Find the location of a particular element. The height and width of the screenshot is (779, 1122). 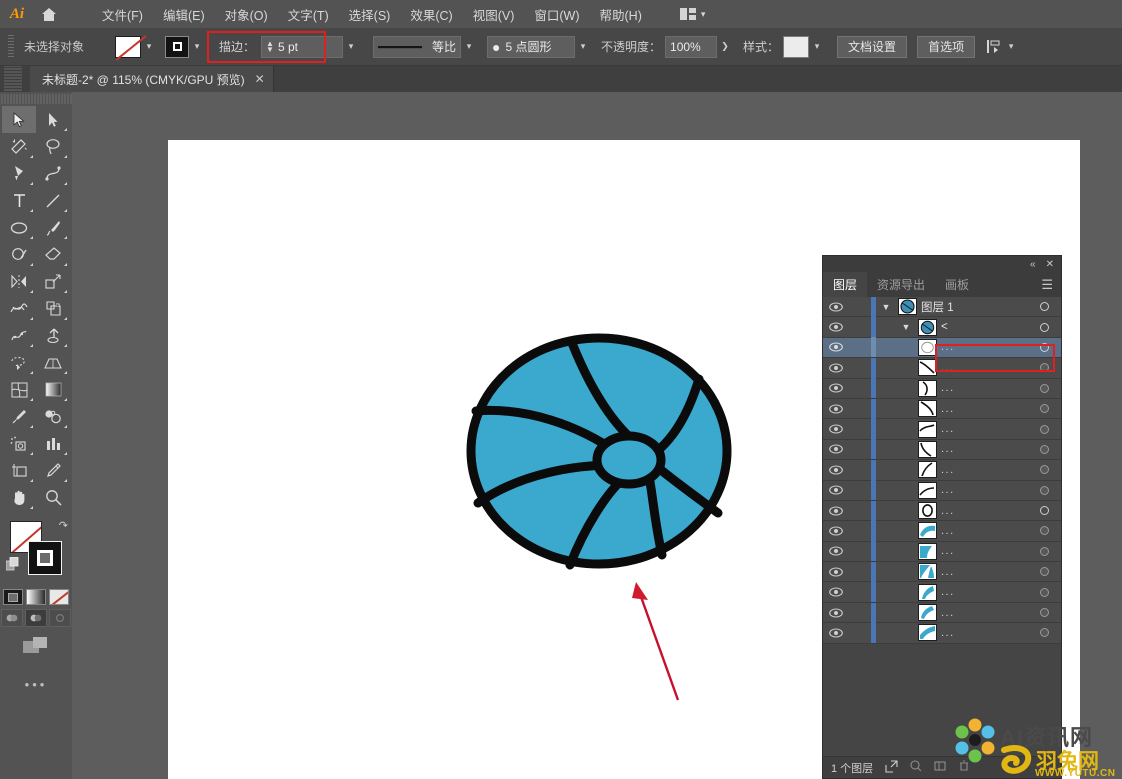

free-transform-tool is located at coordinates (53, 308).